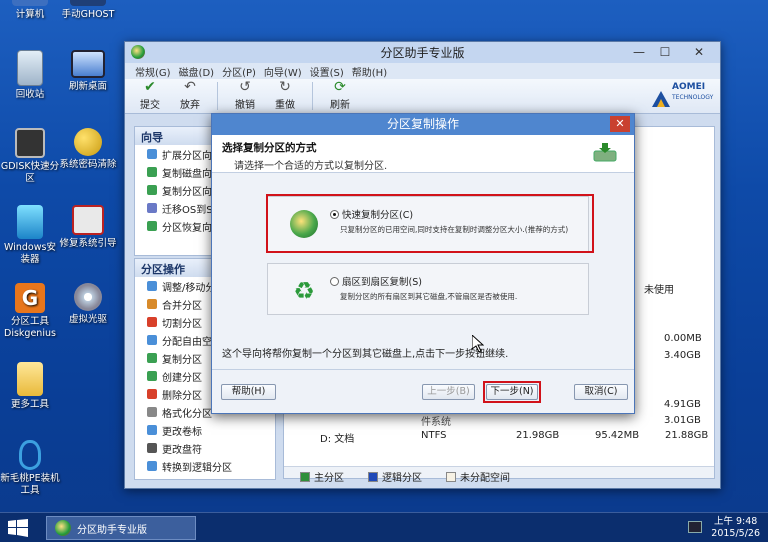 The height and width of the screenshot is (542, 768). Describe the element at coordinates (152, 340) in the screenshot. I see `allocate-icon` at that location.